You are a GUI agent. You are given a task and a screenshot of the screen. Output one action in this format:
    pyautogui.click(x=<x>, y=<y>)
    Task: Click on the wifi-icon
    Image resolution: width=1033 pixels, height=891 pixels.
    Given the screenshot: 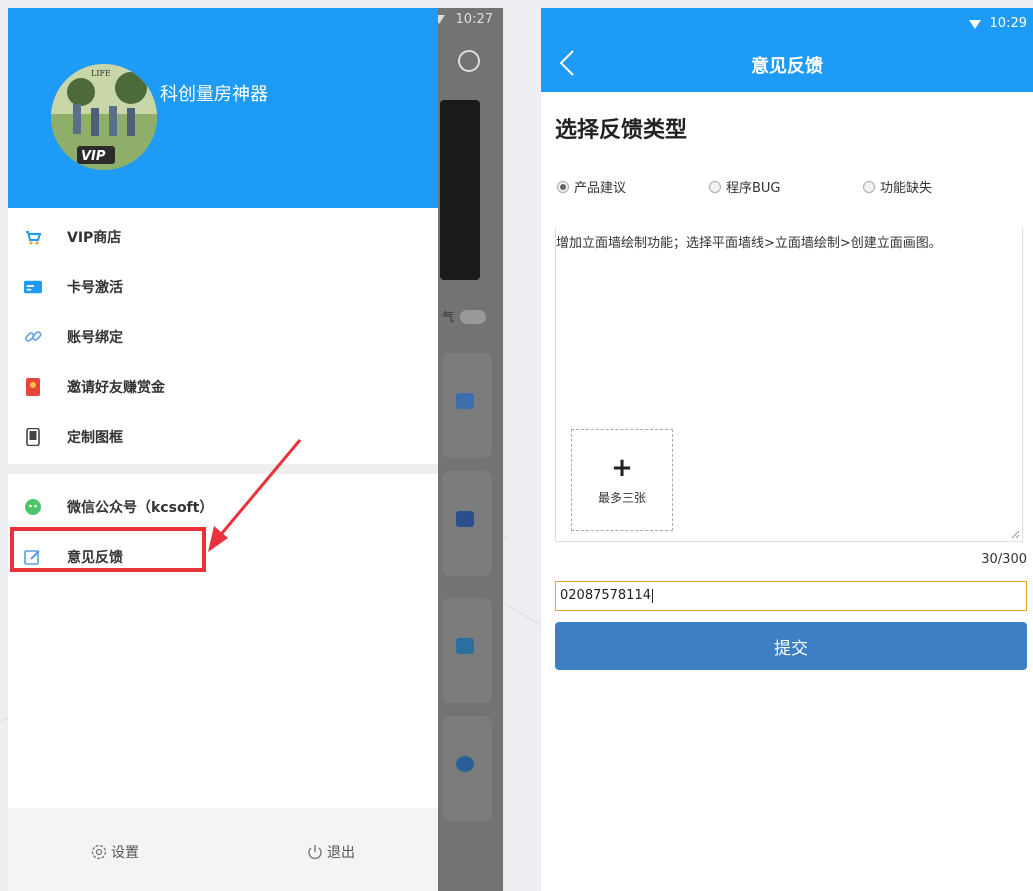 What is the action you would take?
    pyautogui.click(x=975, y=24)
    